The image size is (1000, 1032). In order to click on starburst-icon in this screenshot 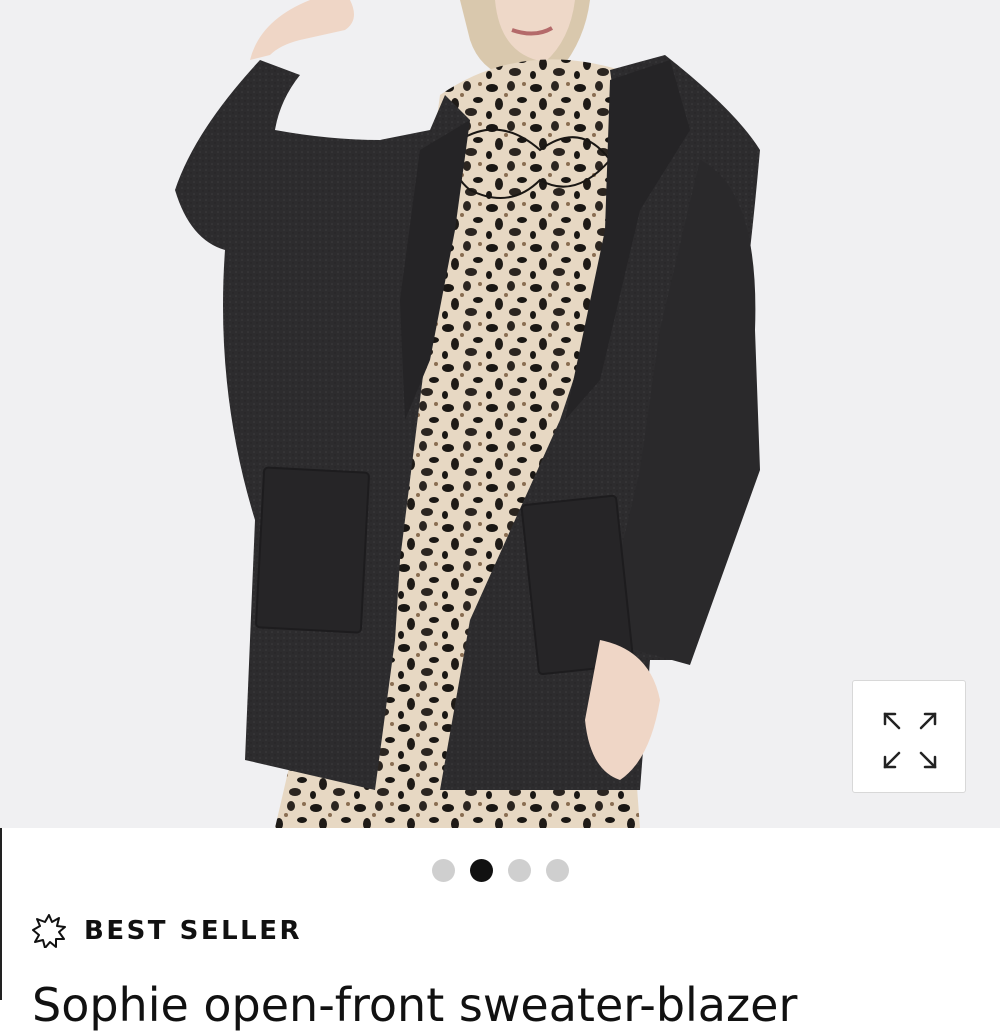, I will do `click(49, 931)`.